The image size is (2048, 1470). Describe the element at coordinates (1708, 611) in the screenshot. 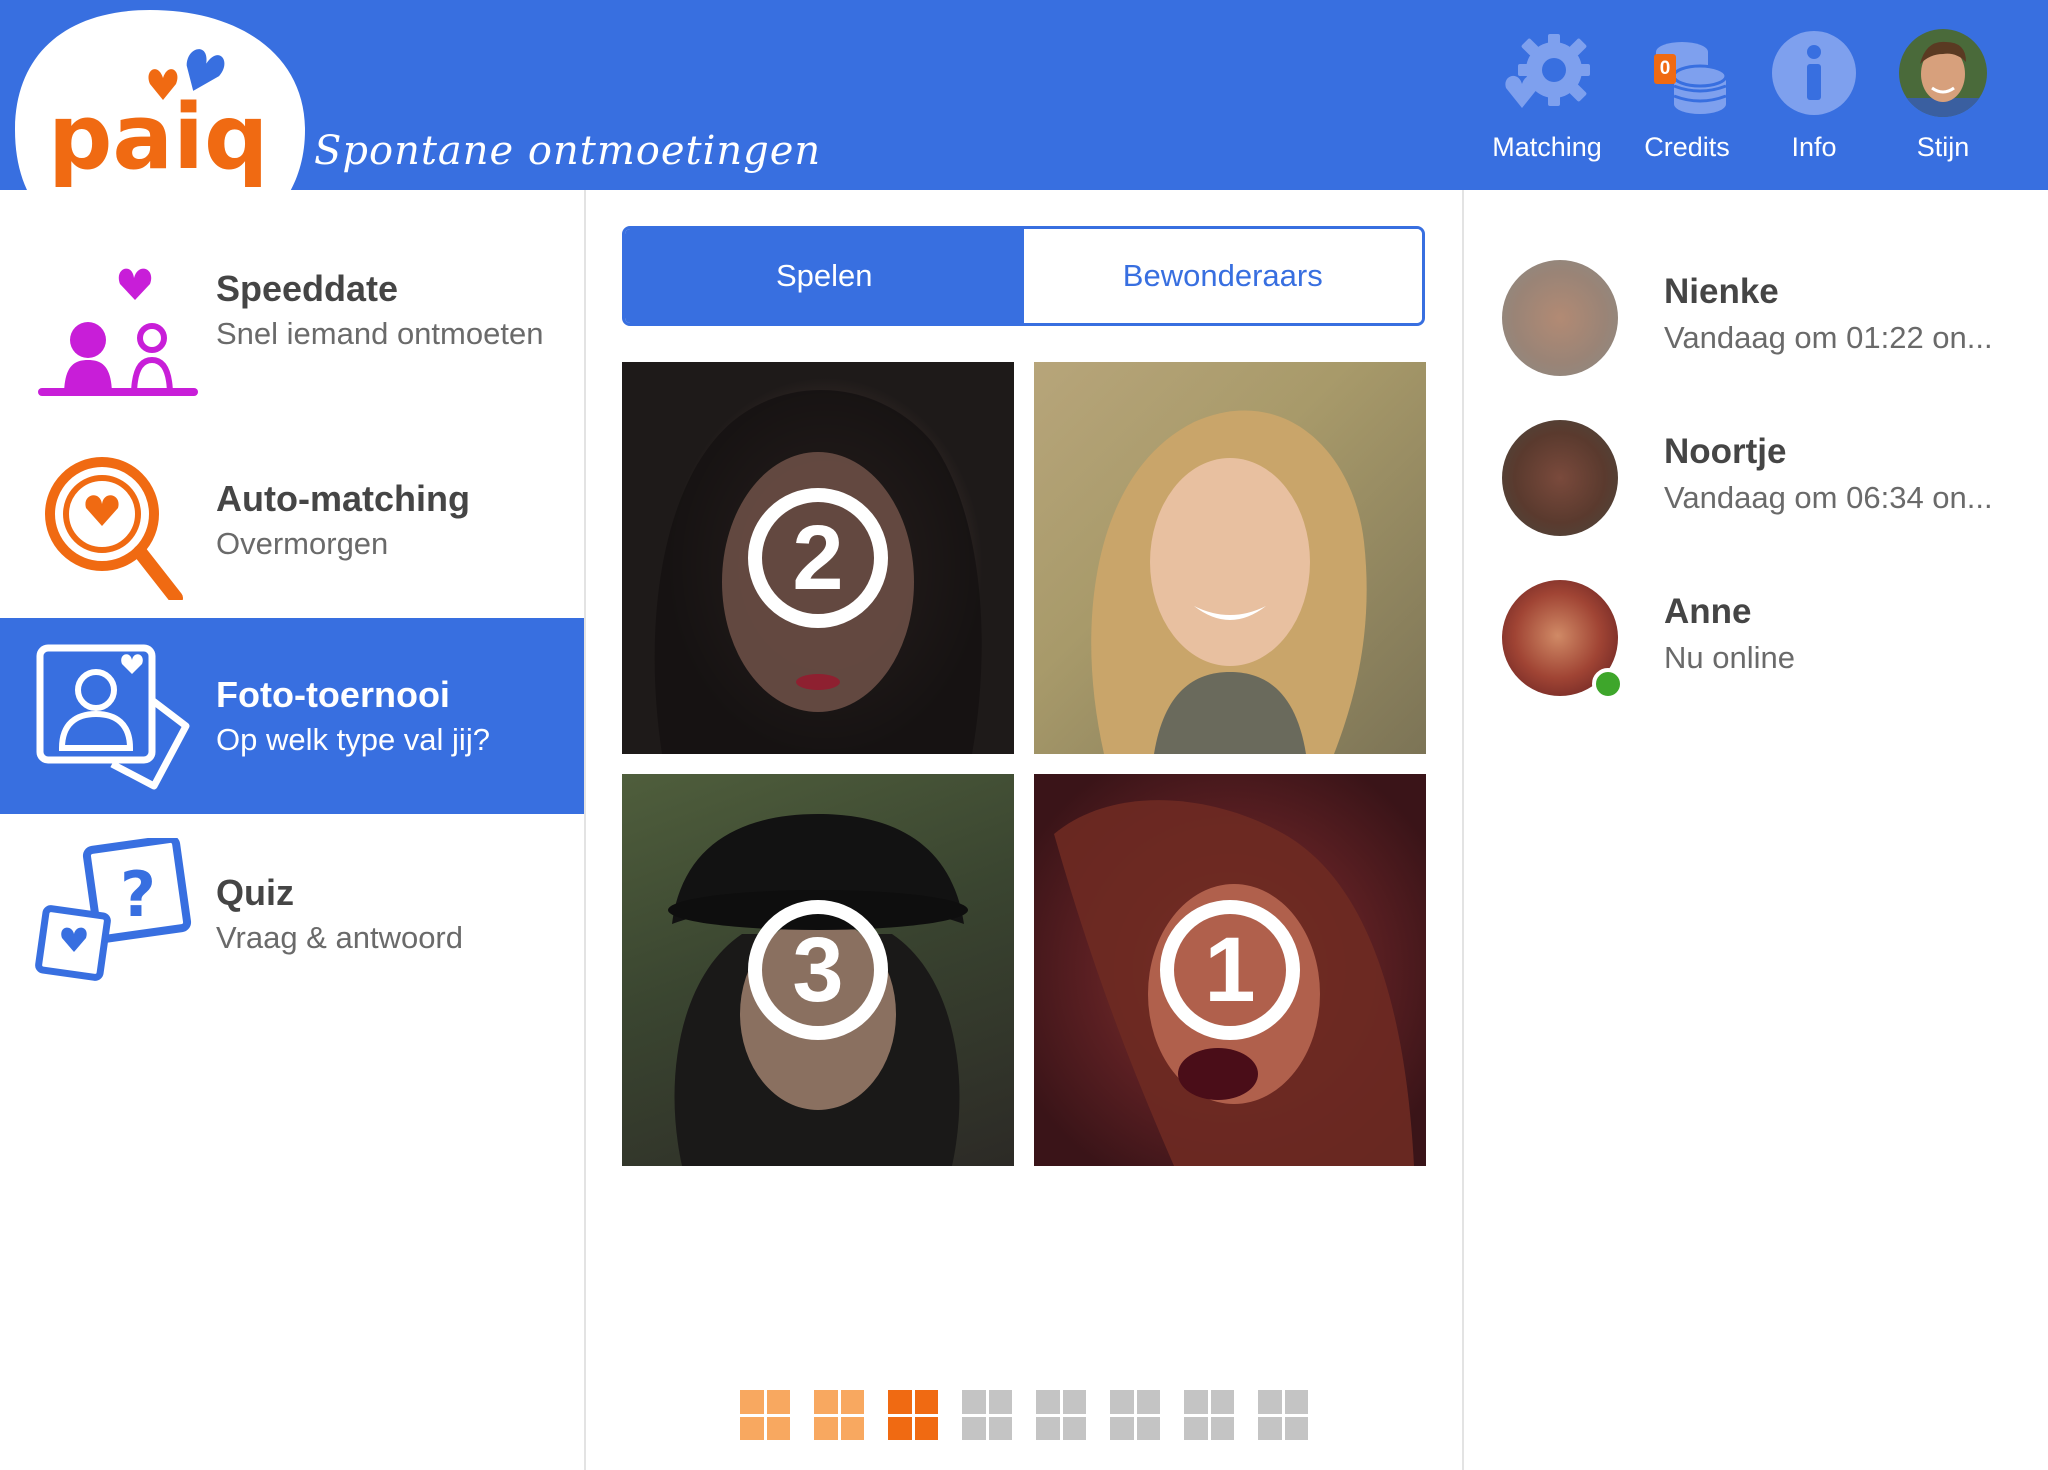

I see `contact-name: Anne` at that location.